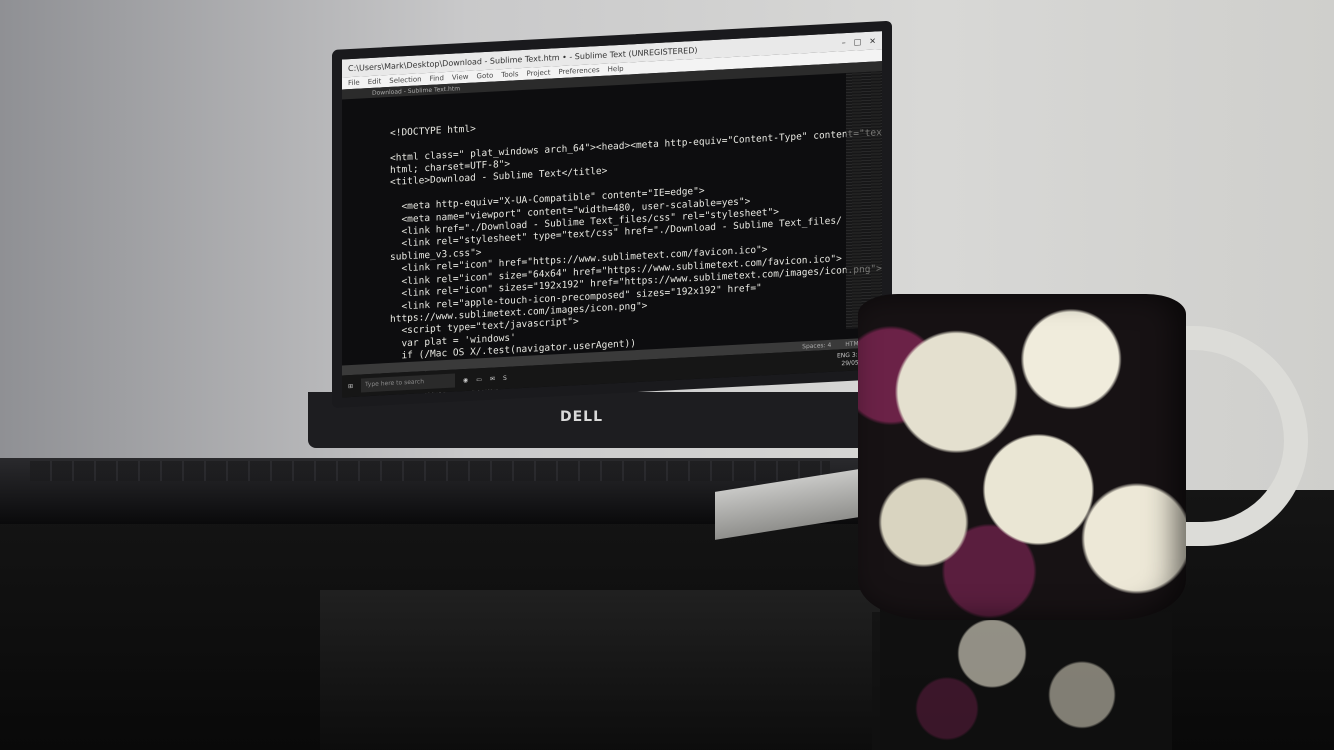  Describe the element at coordinates (505, 377) in the screenshot. I see `sublime-icon: S` at that location.